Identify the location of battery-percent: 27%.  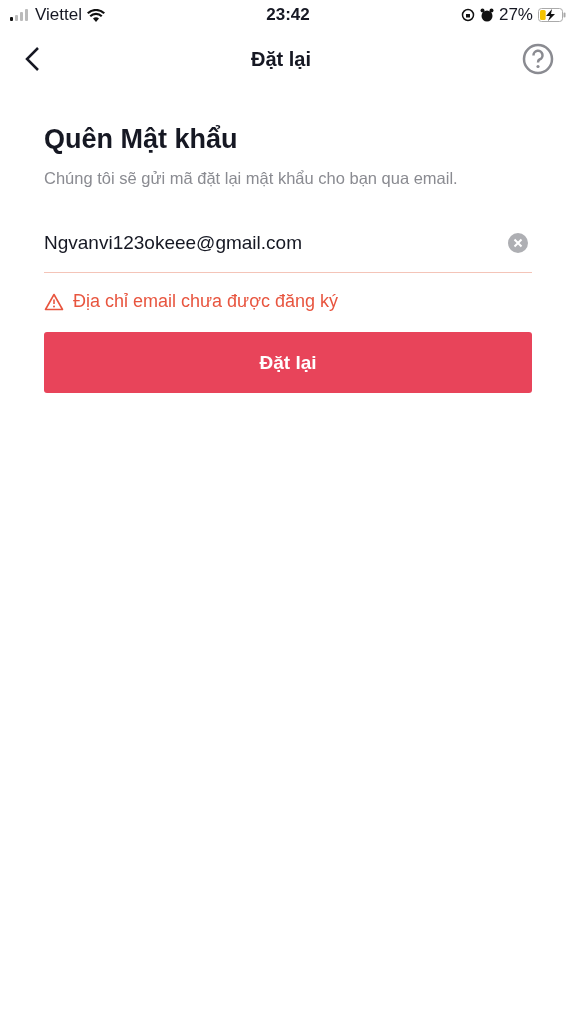
(515, 15).